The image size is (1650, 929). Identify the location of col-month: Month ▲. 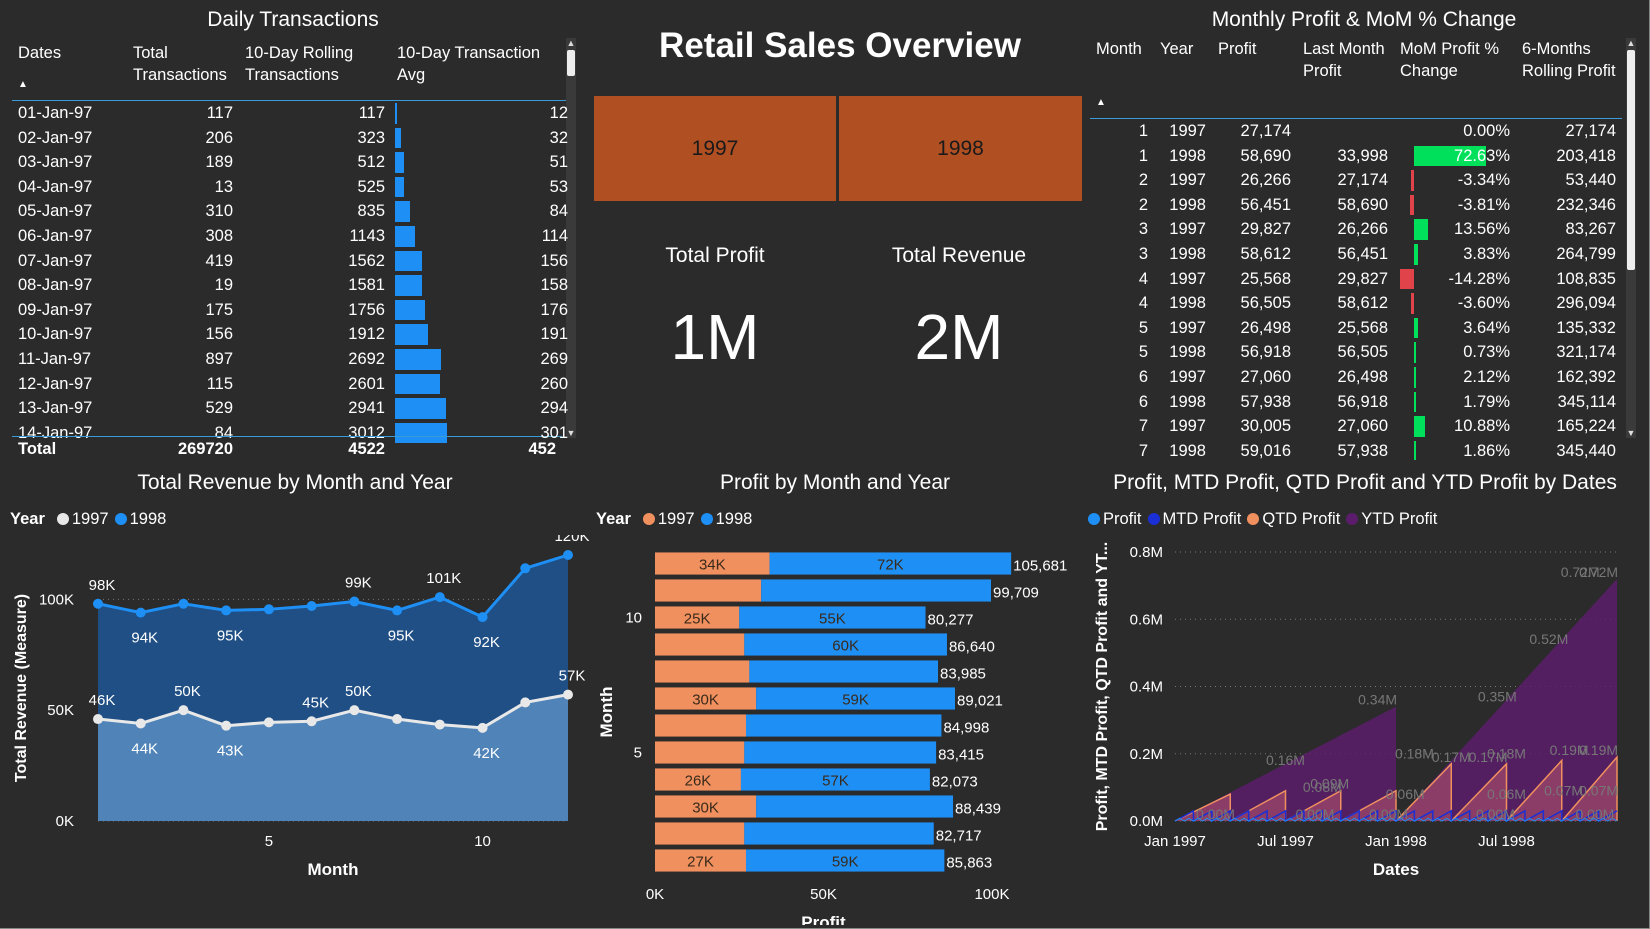
(1122, 76).